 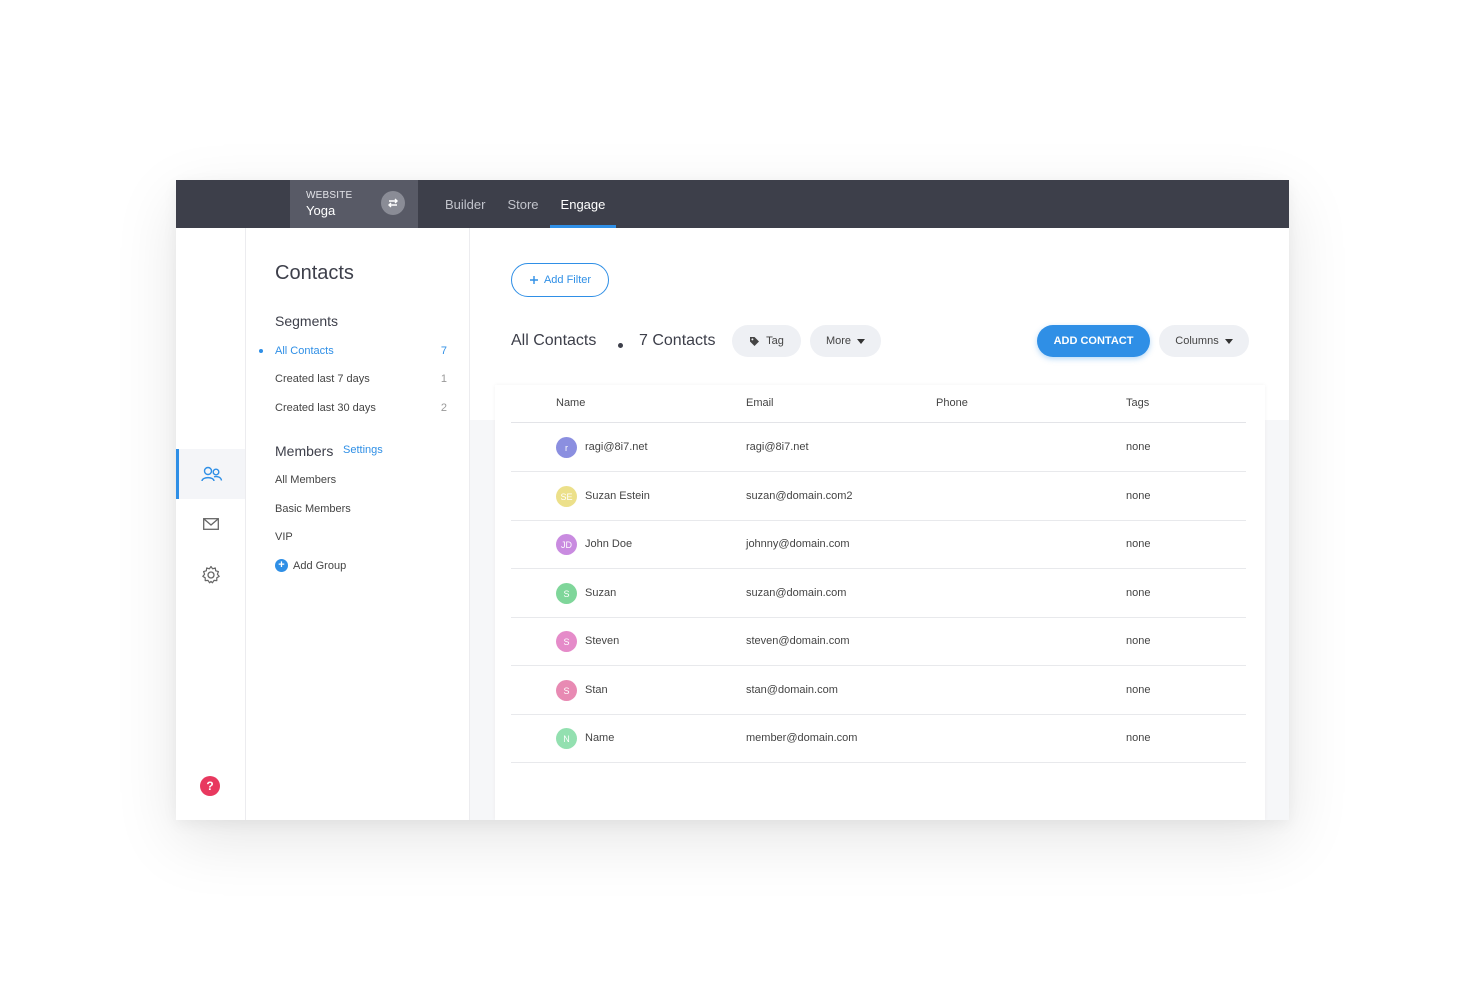 What do you see at coordinates (1197, 341) in the screenshot?
I see `columns-label: Columns` at bounding box center [1197, 341].